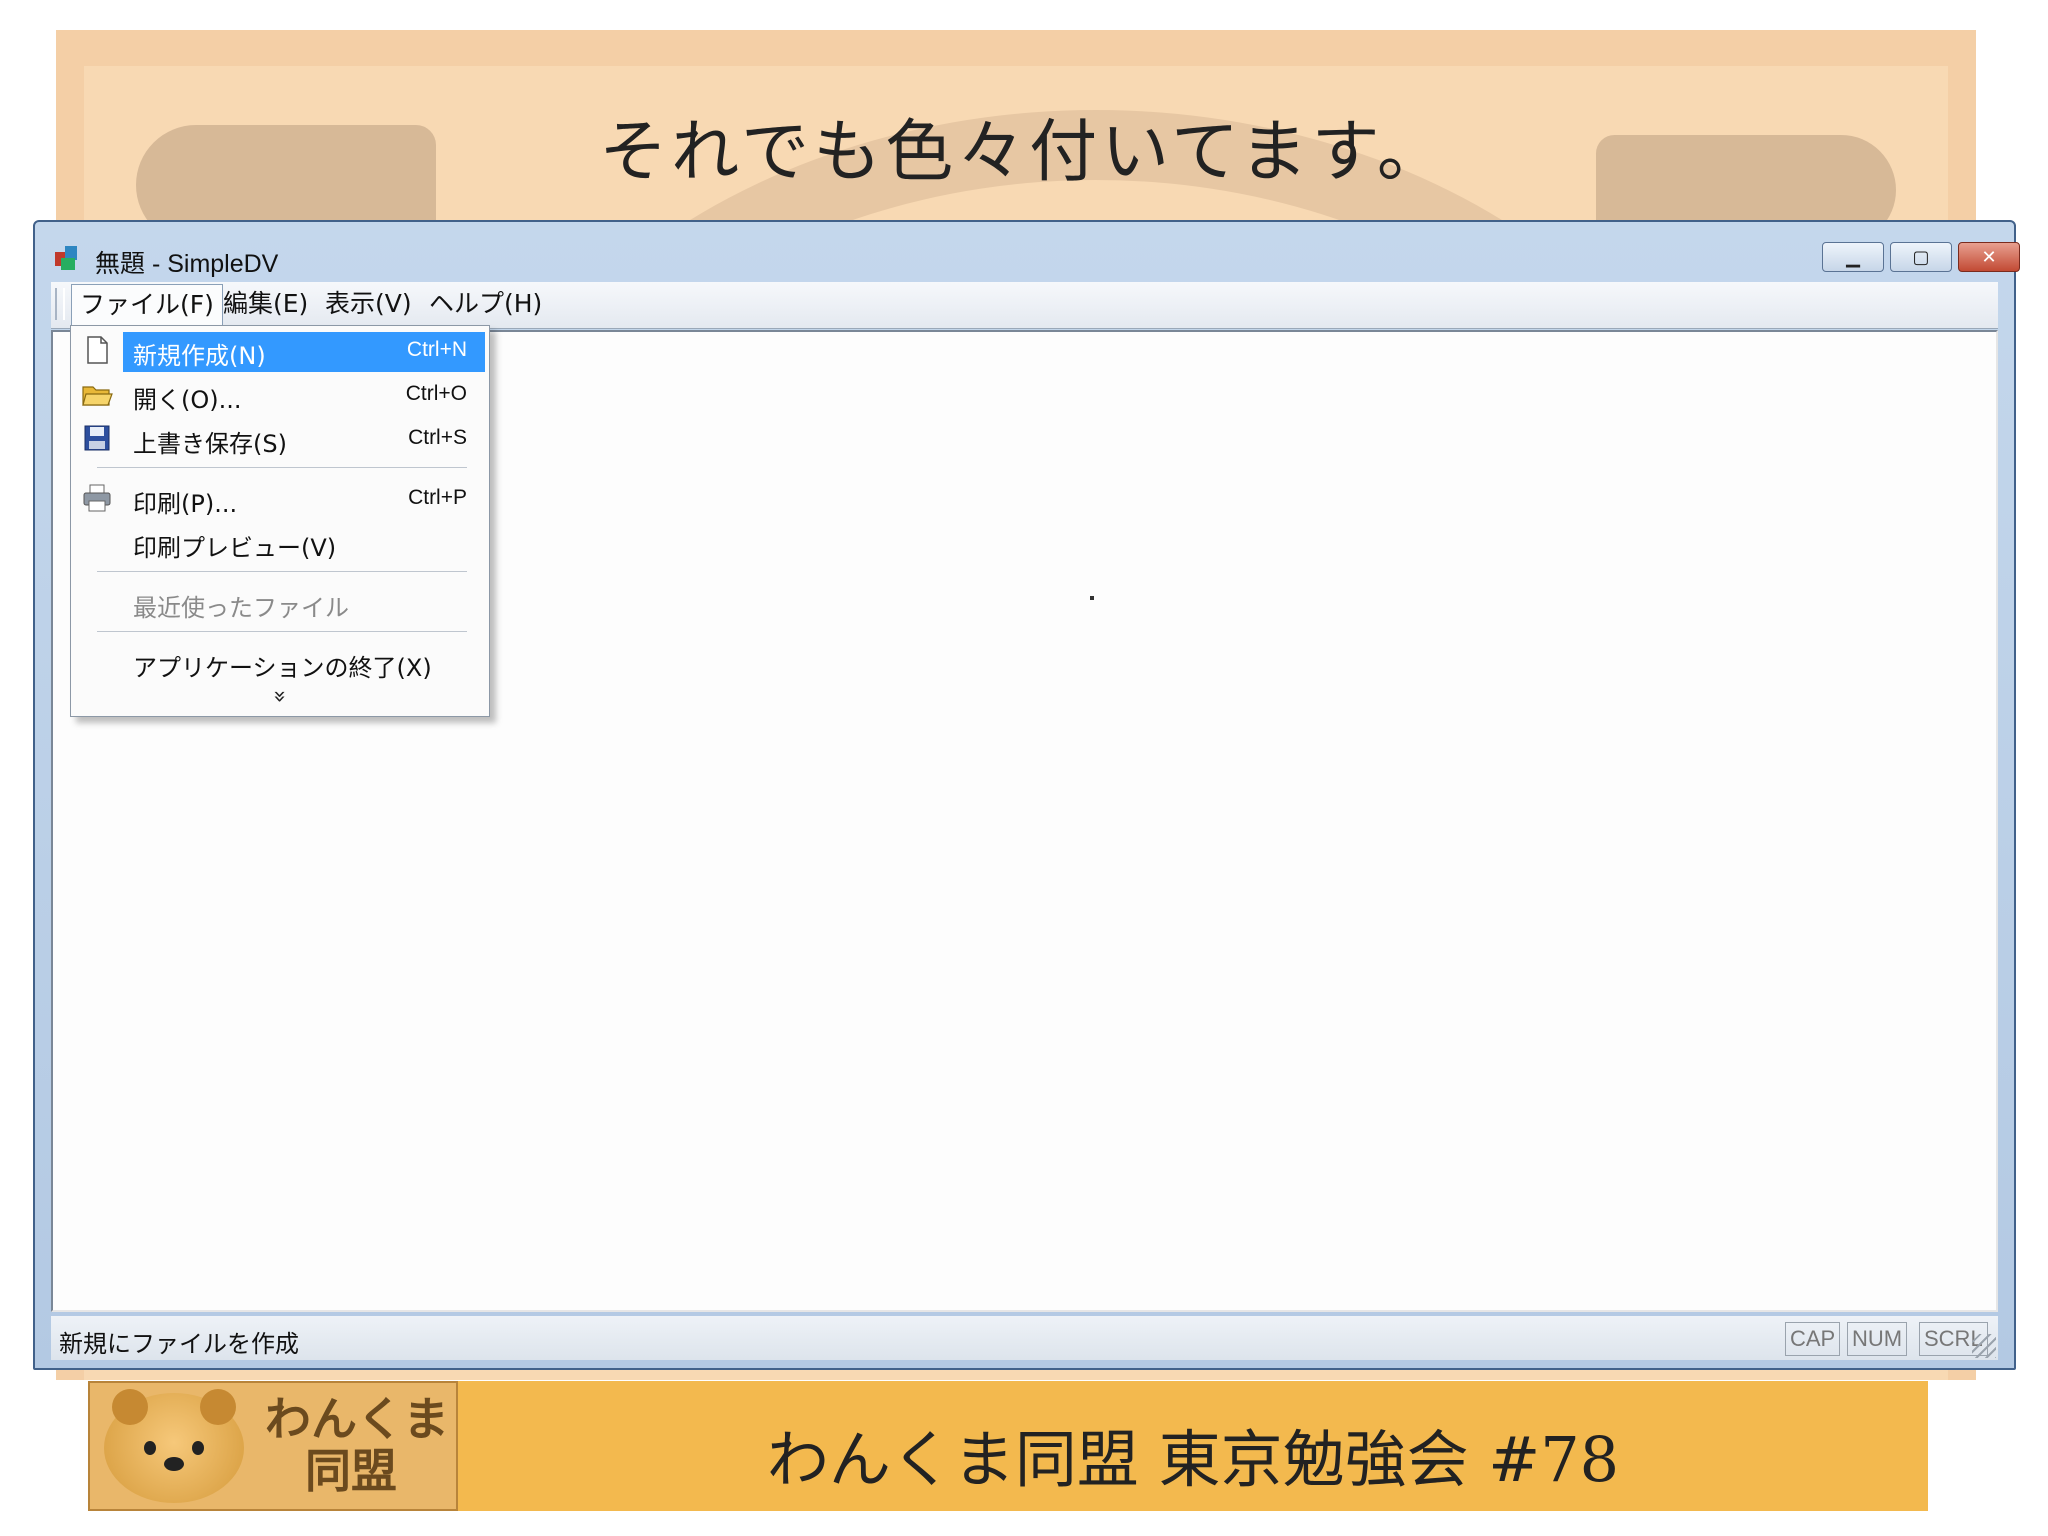  I want to click on menu-view: 表示(V), so click(368, 304).